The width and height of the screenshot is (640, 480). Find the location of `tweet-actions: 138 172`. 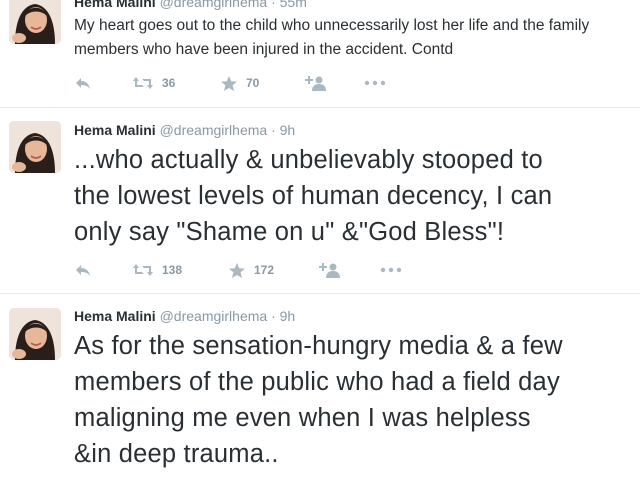

tweet-actions: 138 172 is located at coordinates (274, 270).